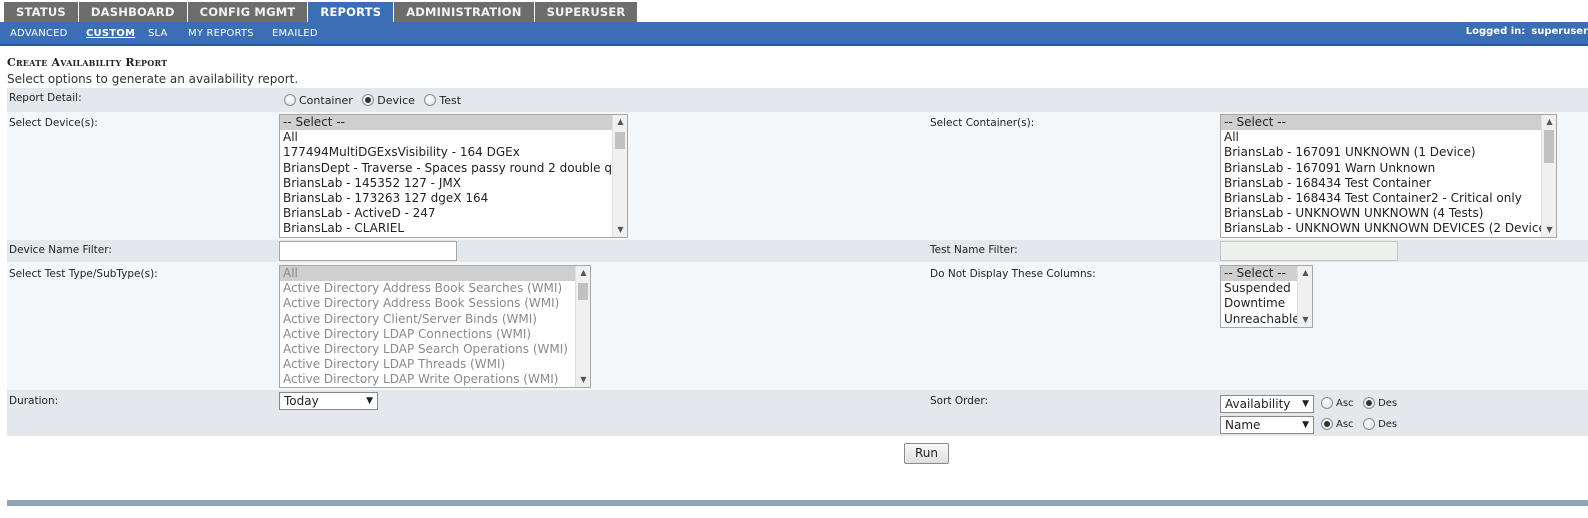 The image size is (1588, 518). Describe the element at coordinates (797, 100) in the screenshot. I see `report-detail-row: Report Detail: Container Device Test` at that location.